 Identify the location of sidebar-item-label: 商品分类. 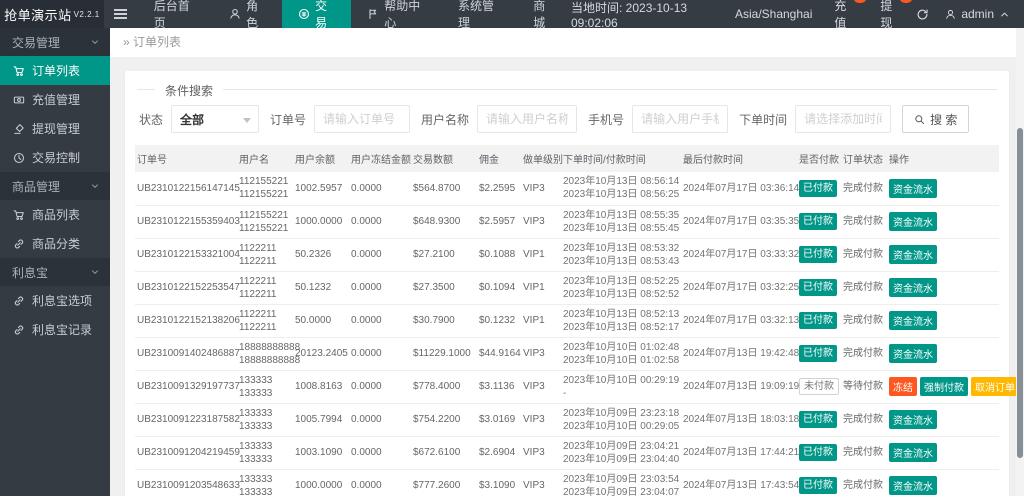
(56, 244).